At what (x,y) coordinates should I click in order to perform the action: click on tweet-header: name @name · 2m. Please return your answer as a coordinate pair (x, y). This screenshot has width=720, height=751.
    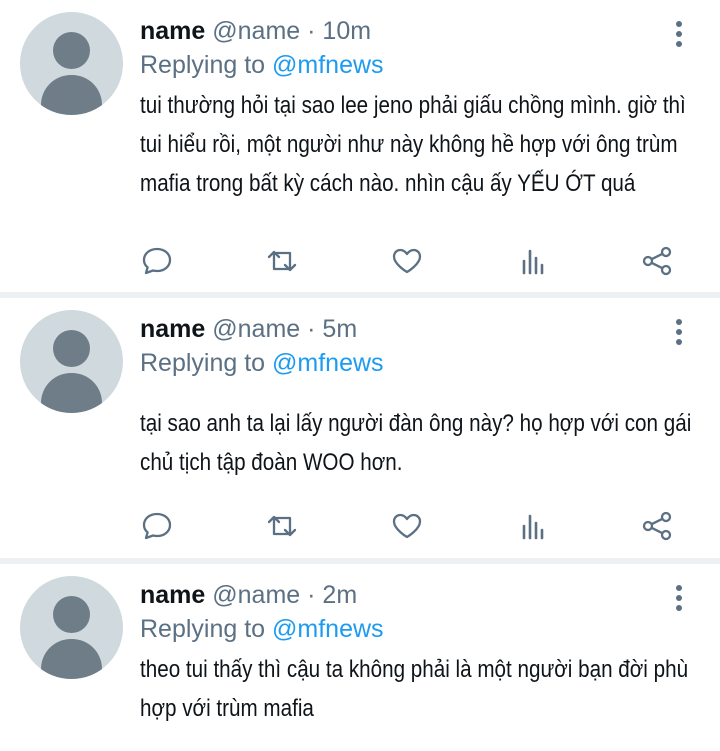
    Looking at the image, I should click on (248, 595).